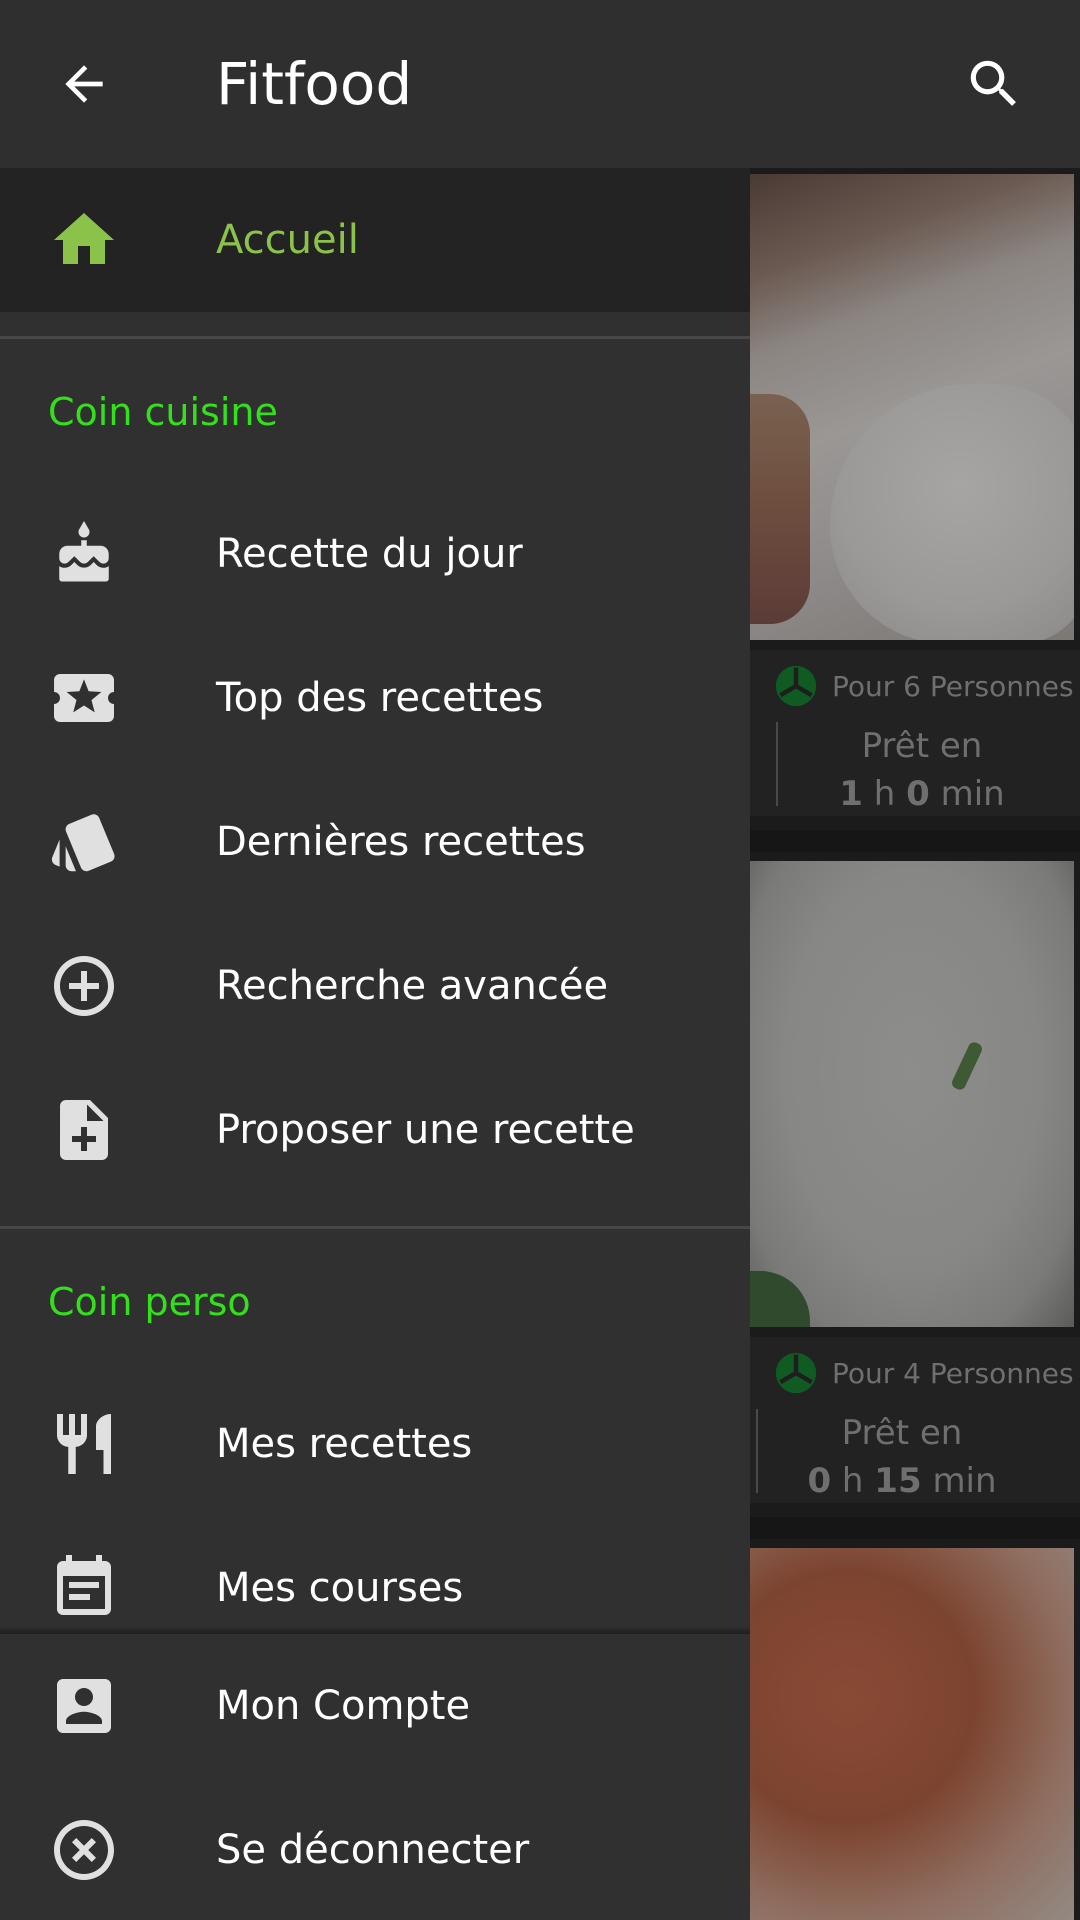  Describe the element at coordinates (780, 509) in the screenshot. I see `fig-slice` at that location.